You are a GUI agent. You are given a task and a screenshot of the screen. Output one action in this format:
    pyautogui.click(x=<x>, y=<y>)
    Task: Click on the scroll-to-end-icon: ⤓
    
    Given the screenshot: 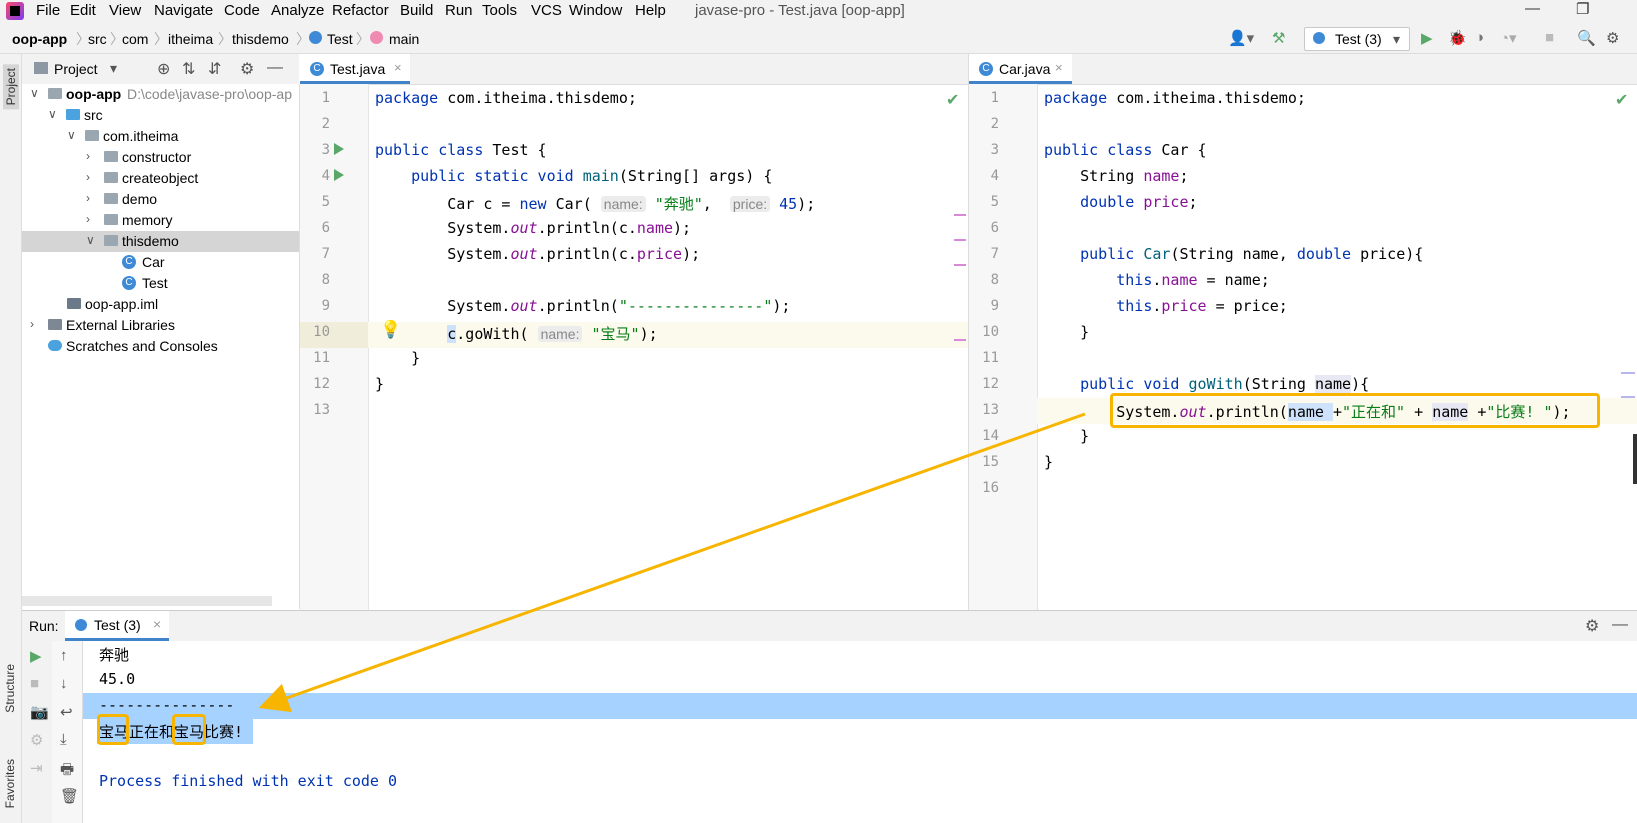 What is the action you would take?
    pyautogui.click(x=63, y=739)
    